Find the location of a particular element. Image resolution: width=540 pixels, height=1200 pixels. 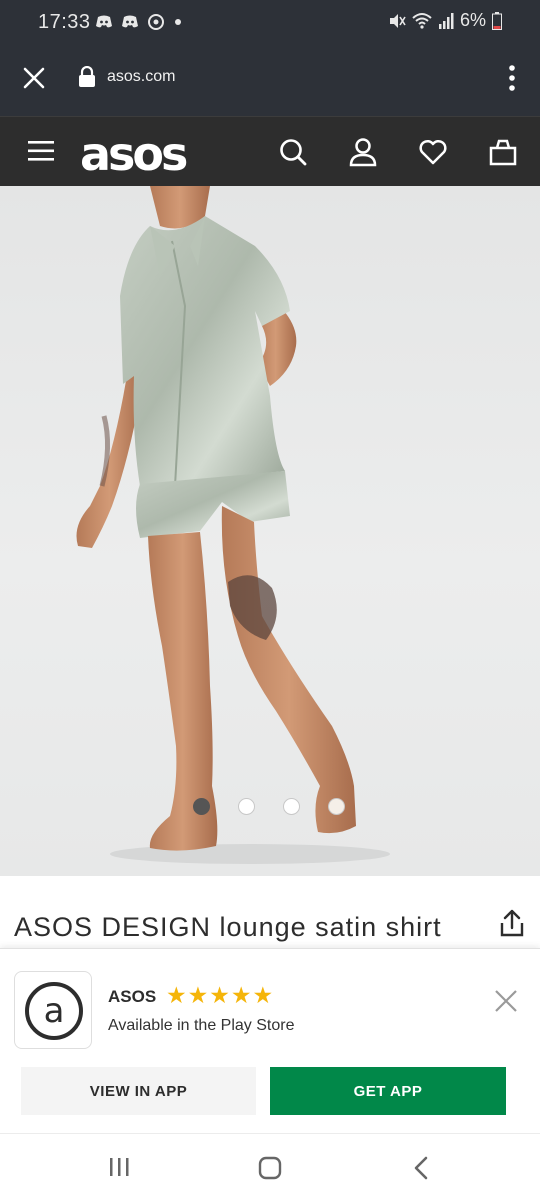

app-name: ASOS is located at coordinates (132, 996).